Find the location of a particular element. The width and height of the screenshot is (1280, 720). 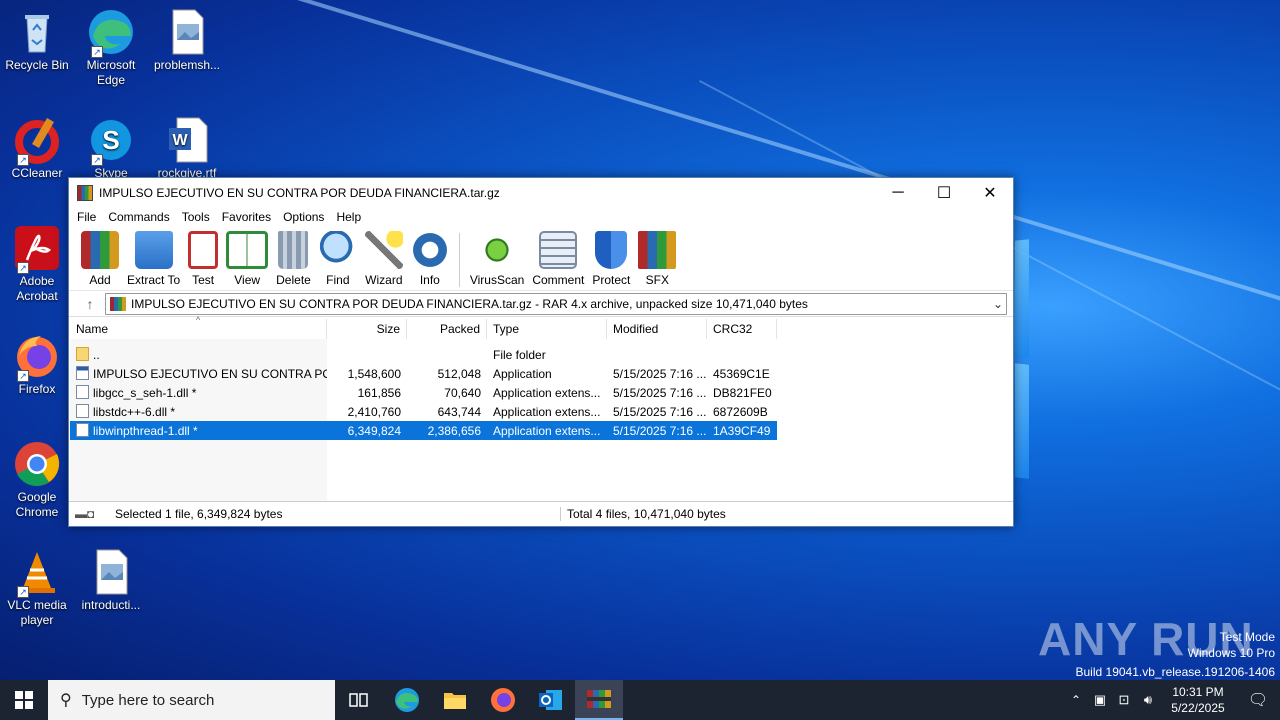

svg-text: W is located at coordinates (180, 140).